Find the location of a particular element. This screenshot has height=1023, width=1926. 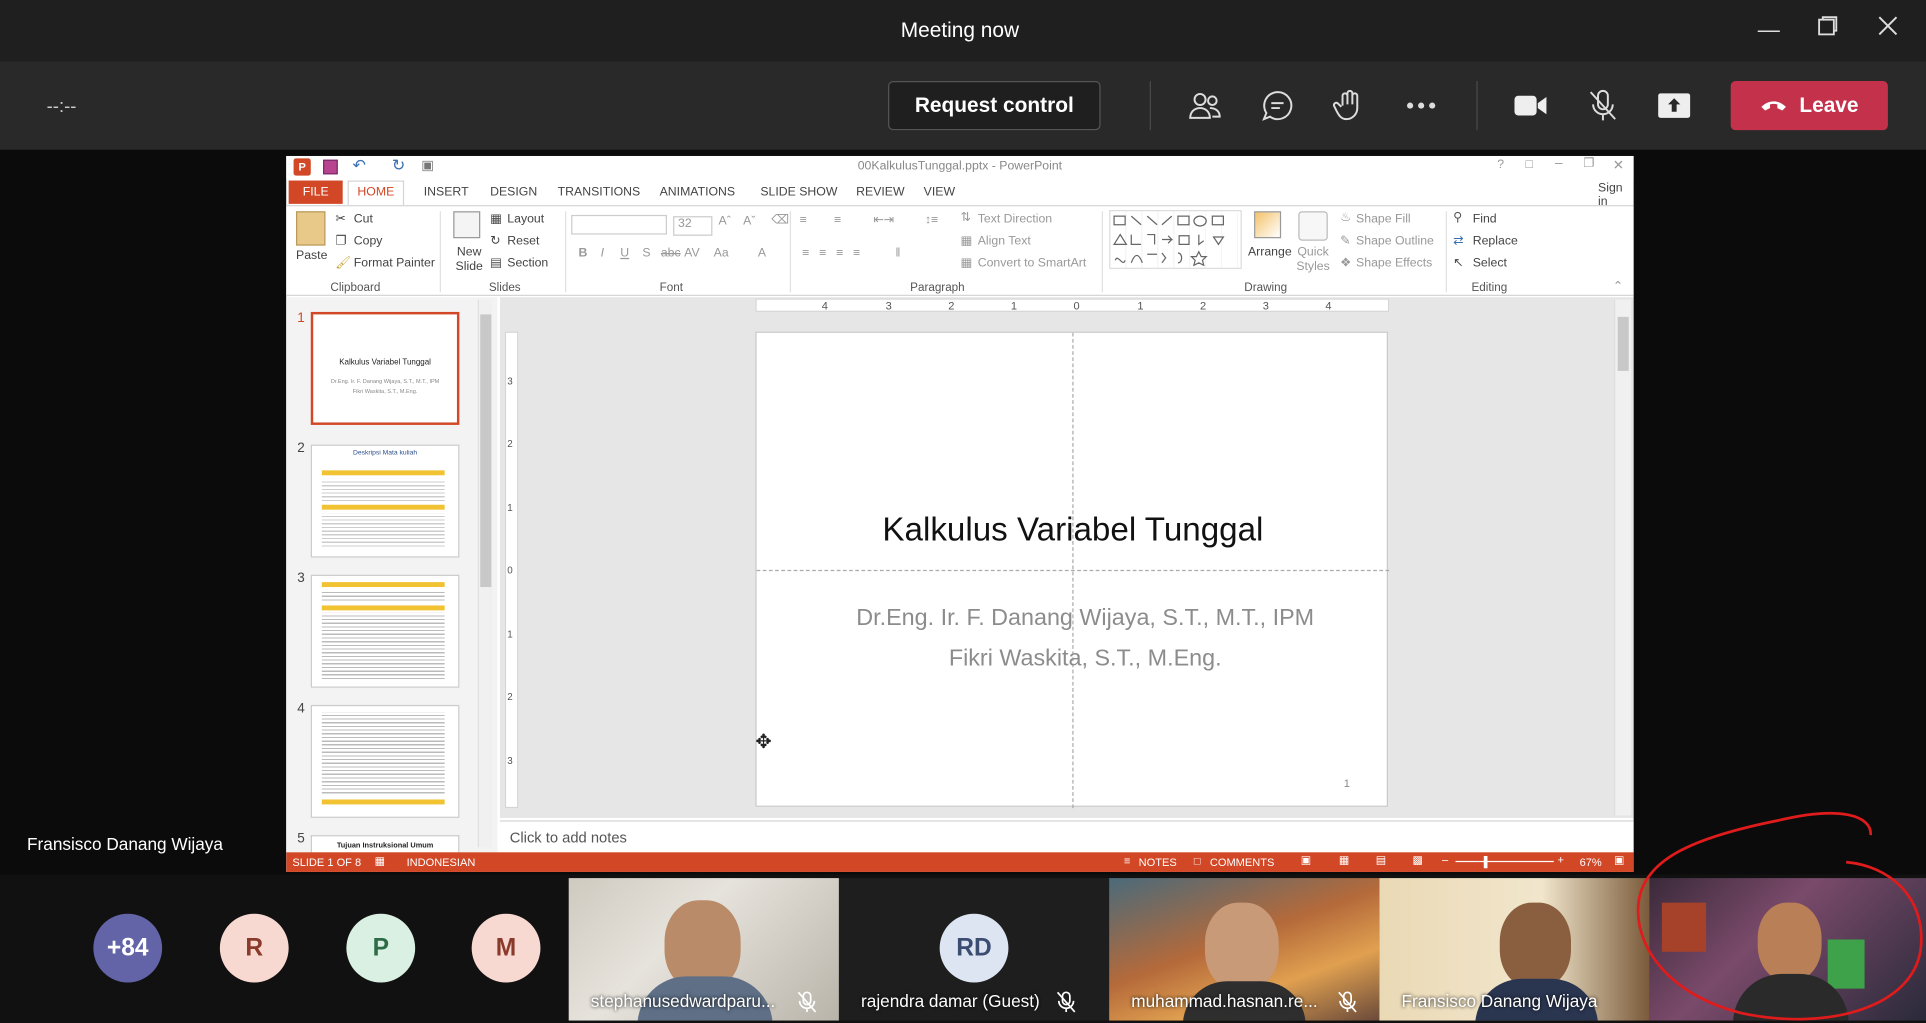

shape-outline-button: Shape Outline is located at coordinates (1395, 242).